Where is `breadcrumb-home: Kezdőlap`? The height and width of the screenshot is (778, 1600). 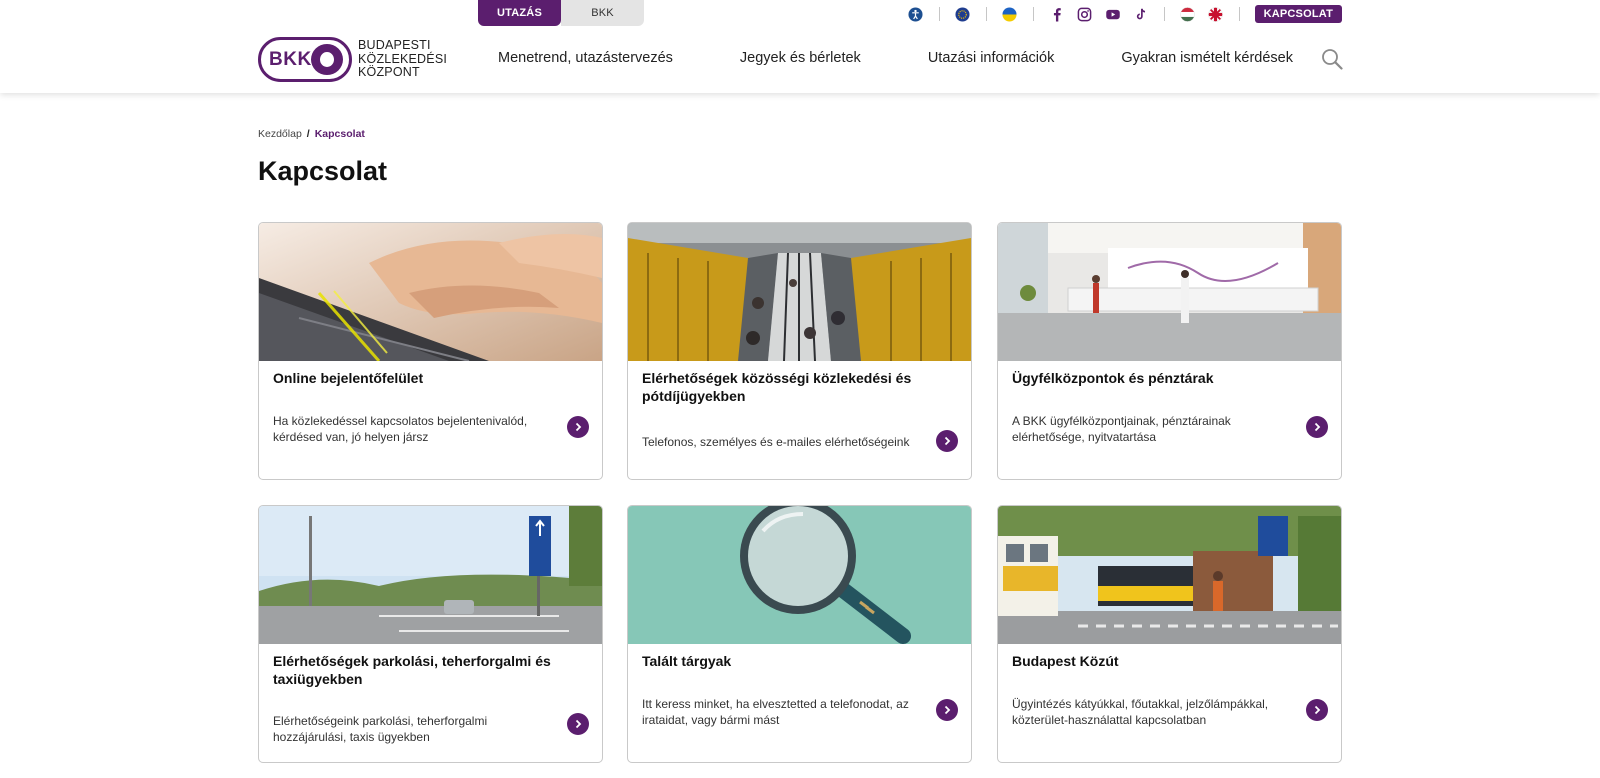 breadcrumb-home: Kezdőlap is located at coordinates (280, 134).